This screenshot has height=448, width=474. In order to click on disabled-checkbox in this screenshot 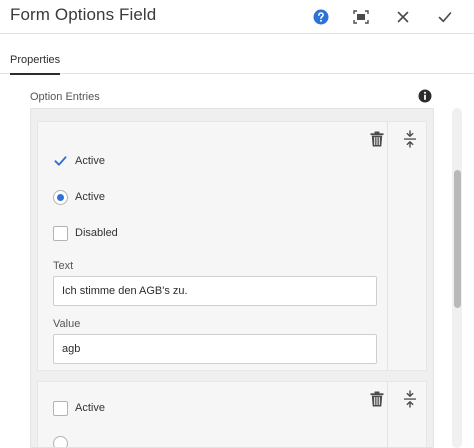, I will do `click(60, 233)`.